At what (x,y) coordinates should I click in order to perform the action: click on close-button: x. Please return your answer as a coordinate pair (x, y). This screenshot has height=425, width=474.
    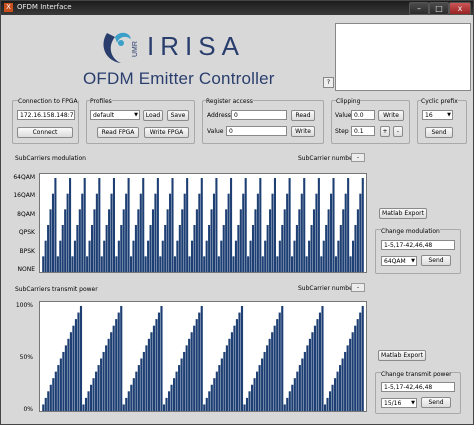
    Looking at the image, I should click on (460, 8).